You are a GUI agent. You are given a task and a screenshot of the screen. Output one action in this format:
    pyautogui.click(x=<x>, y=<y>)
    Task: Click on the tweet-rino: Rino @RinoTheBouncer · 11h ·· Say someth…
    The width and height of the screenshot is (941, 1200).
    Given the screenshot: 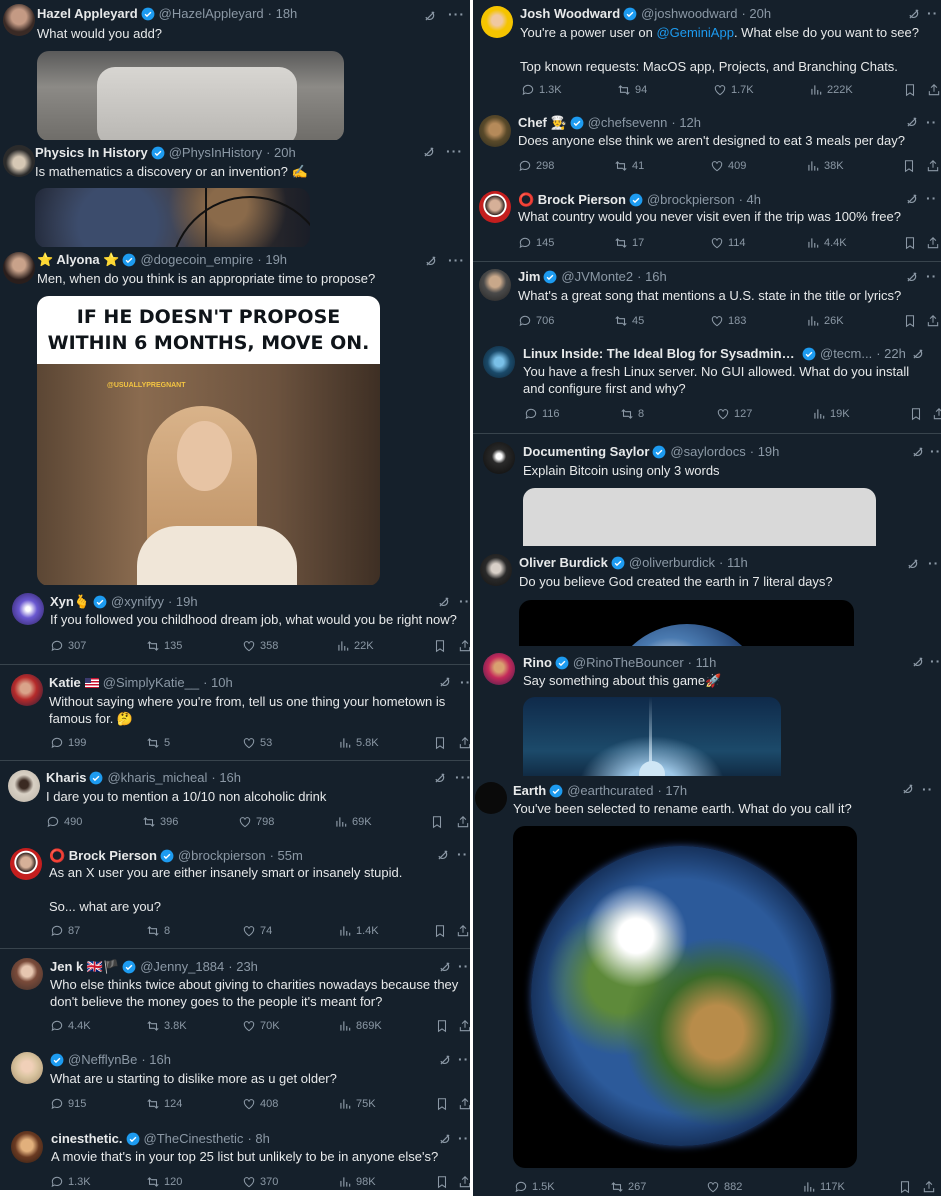 What is the action you would take?
    pyautogui.click(x=707, y=711)
    